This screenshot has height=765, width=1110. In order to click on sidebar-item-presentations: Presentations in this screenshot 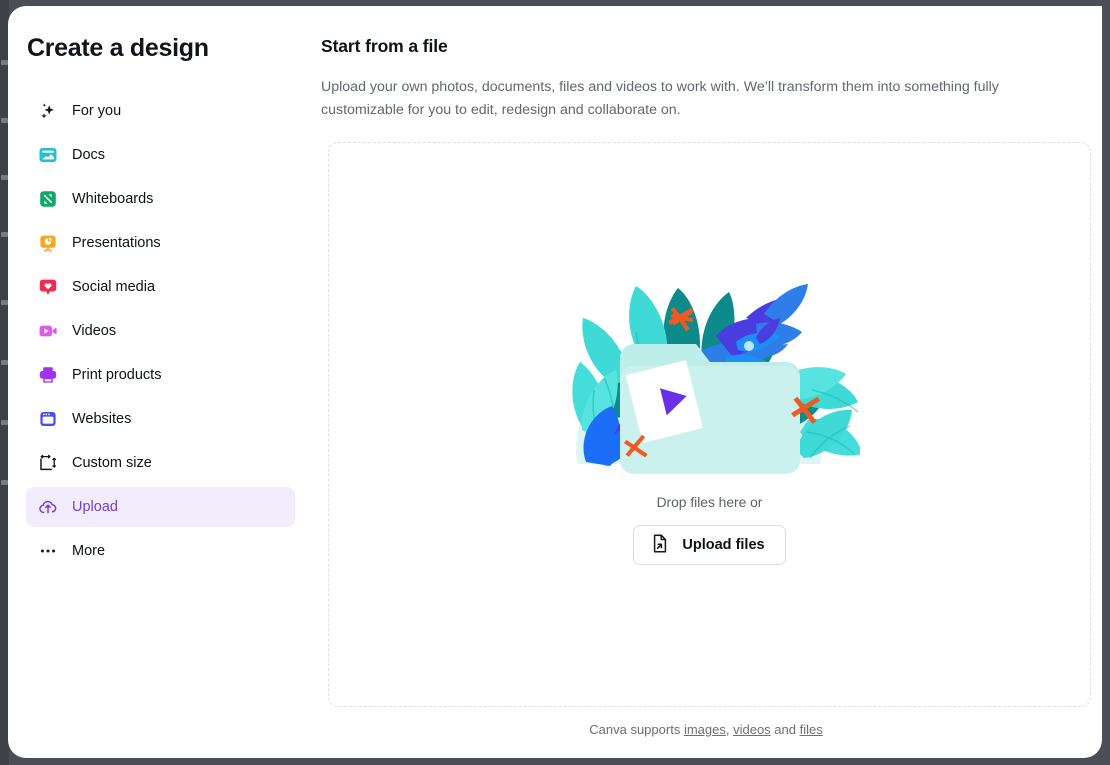, I will do `click(160, 243)`.